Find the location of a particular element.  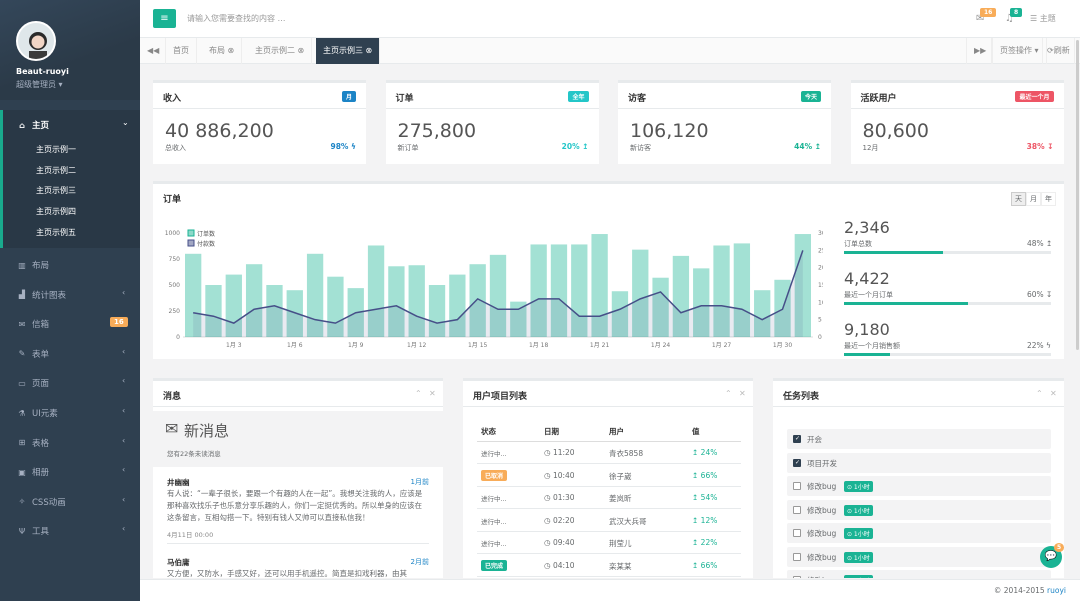

tab-home: 首页 is located at coordinates (181, 51).